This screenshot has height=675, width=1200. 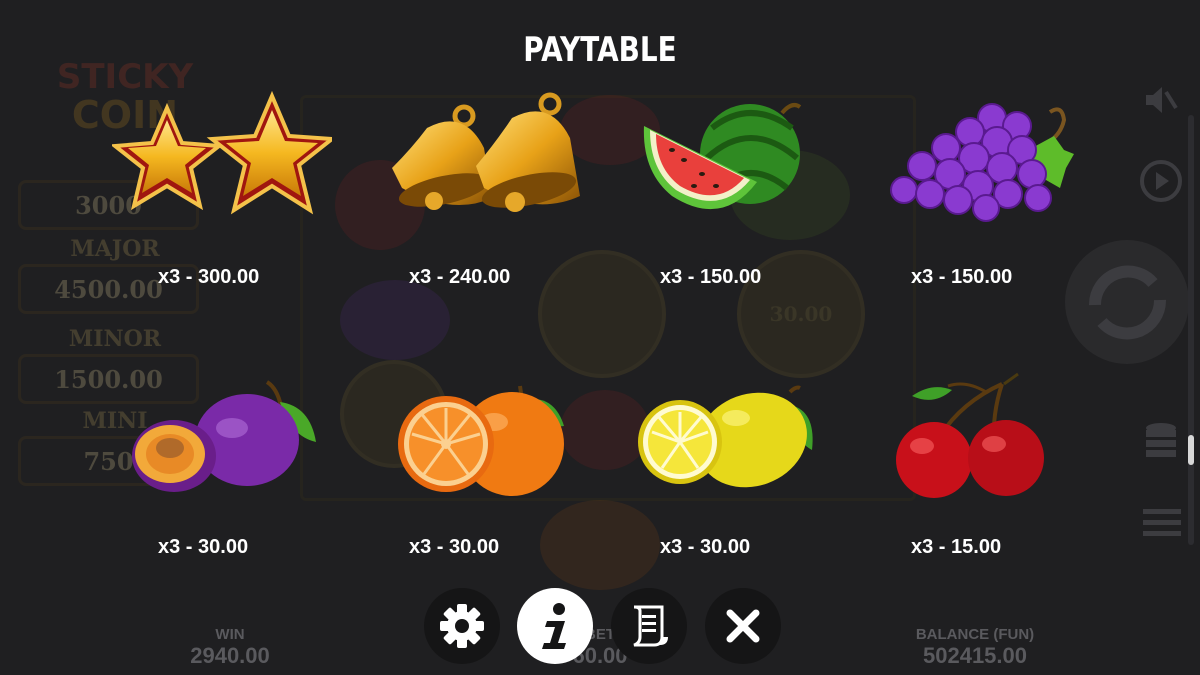 I want to click on settings-button, so click(x=462, y=626).